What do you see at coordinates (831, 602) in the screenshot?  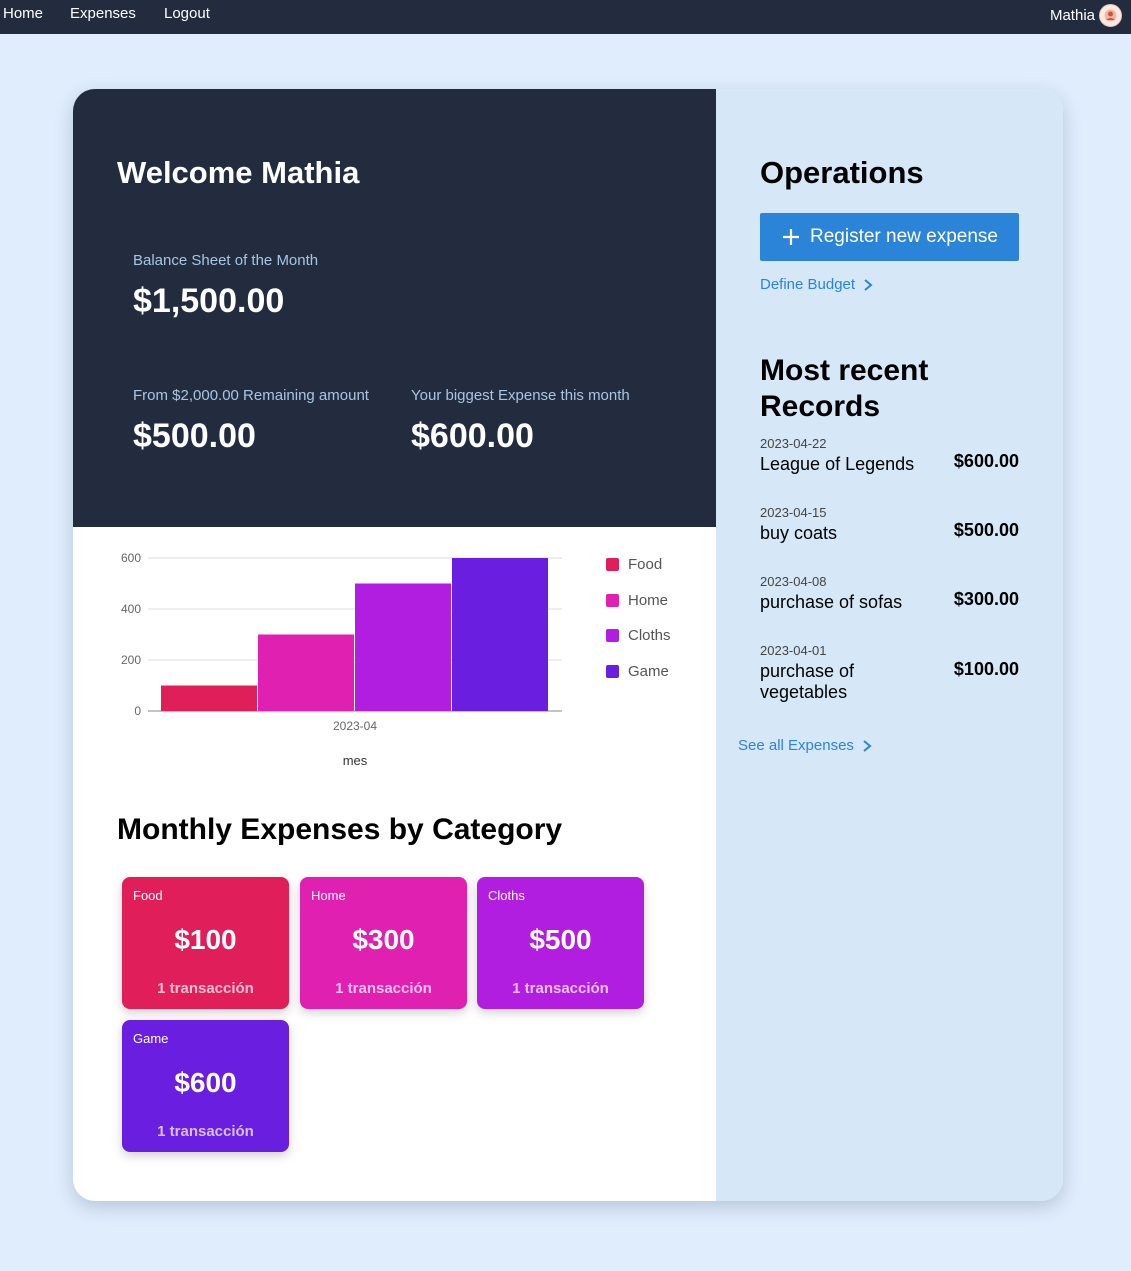 I see `record-description: purchase of sofas` at bounding box center [831, 602].